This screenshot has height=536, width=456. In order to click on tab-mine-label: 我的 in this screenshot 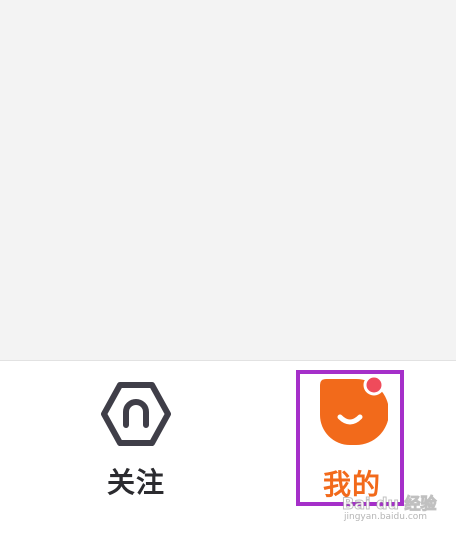, I will do `click(351, 484)`.